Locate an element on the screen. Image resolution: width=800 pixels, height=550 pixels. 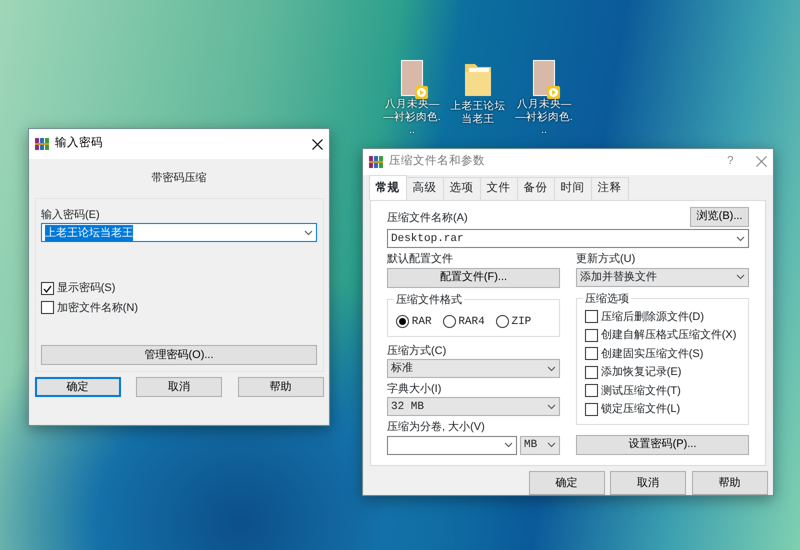
update-mode-dropdown: 添加并替换文件 is located at coordinates (662, 277).